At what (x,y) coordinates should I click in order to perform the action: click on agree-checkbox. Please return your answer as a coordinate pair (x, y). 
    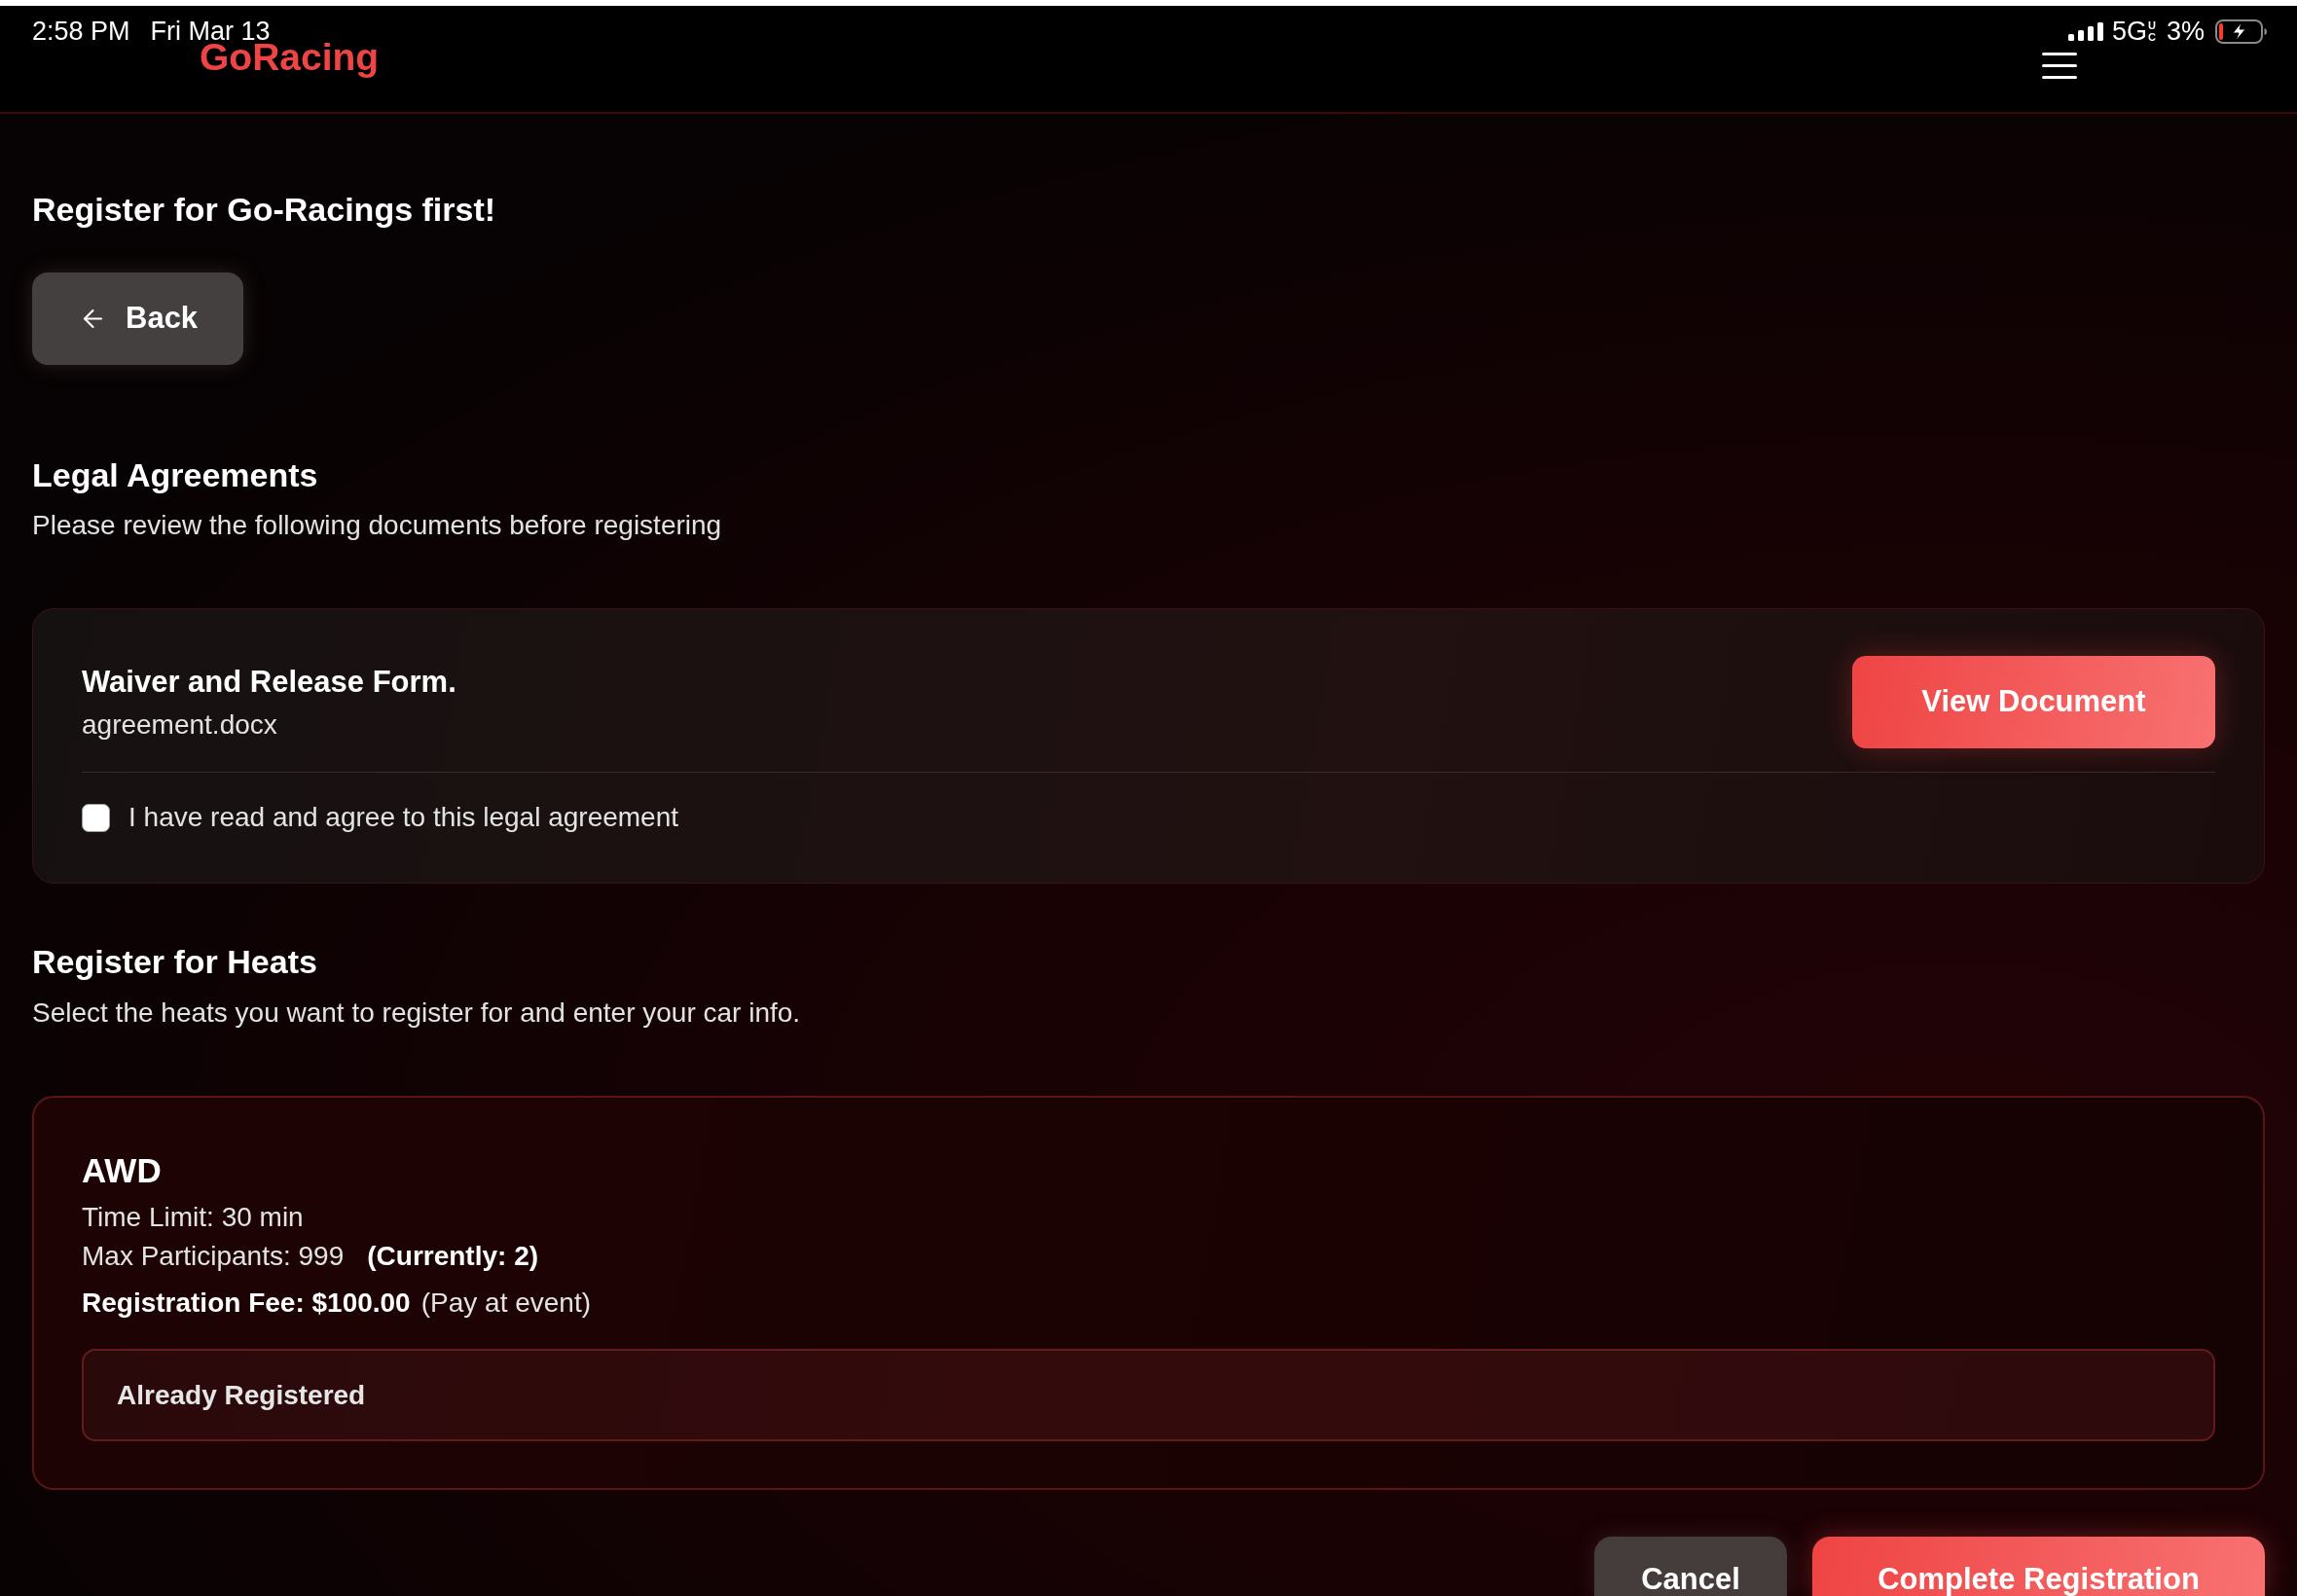
    Looking at the image, I should click on (96, 817).